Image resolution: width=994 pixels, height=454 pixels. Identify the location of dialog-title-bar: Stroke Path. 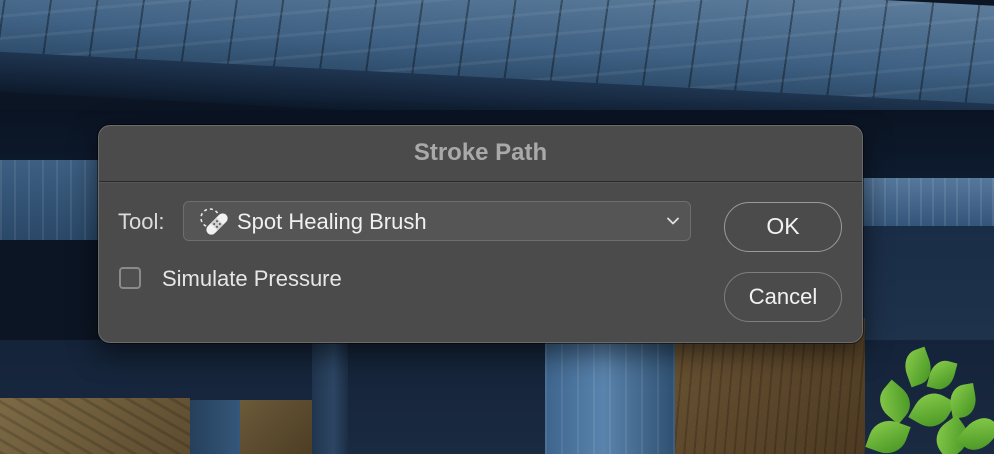
(480, 154).